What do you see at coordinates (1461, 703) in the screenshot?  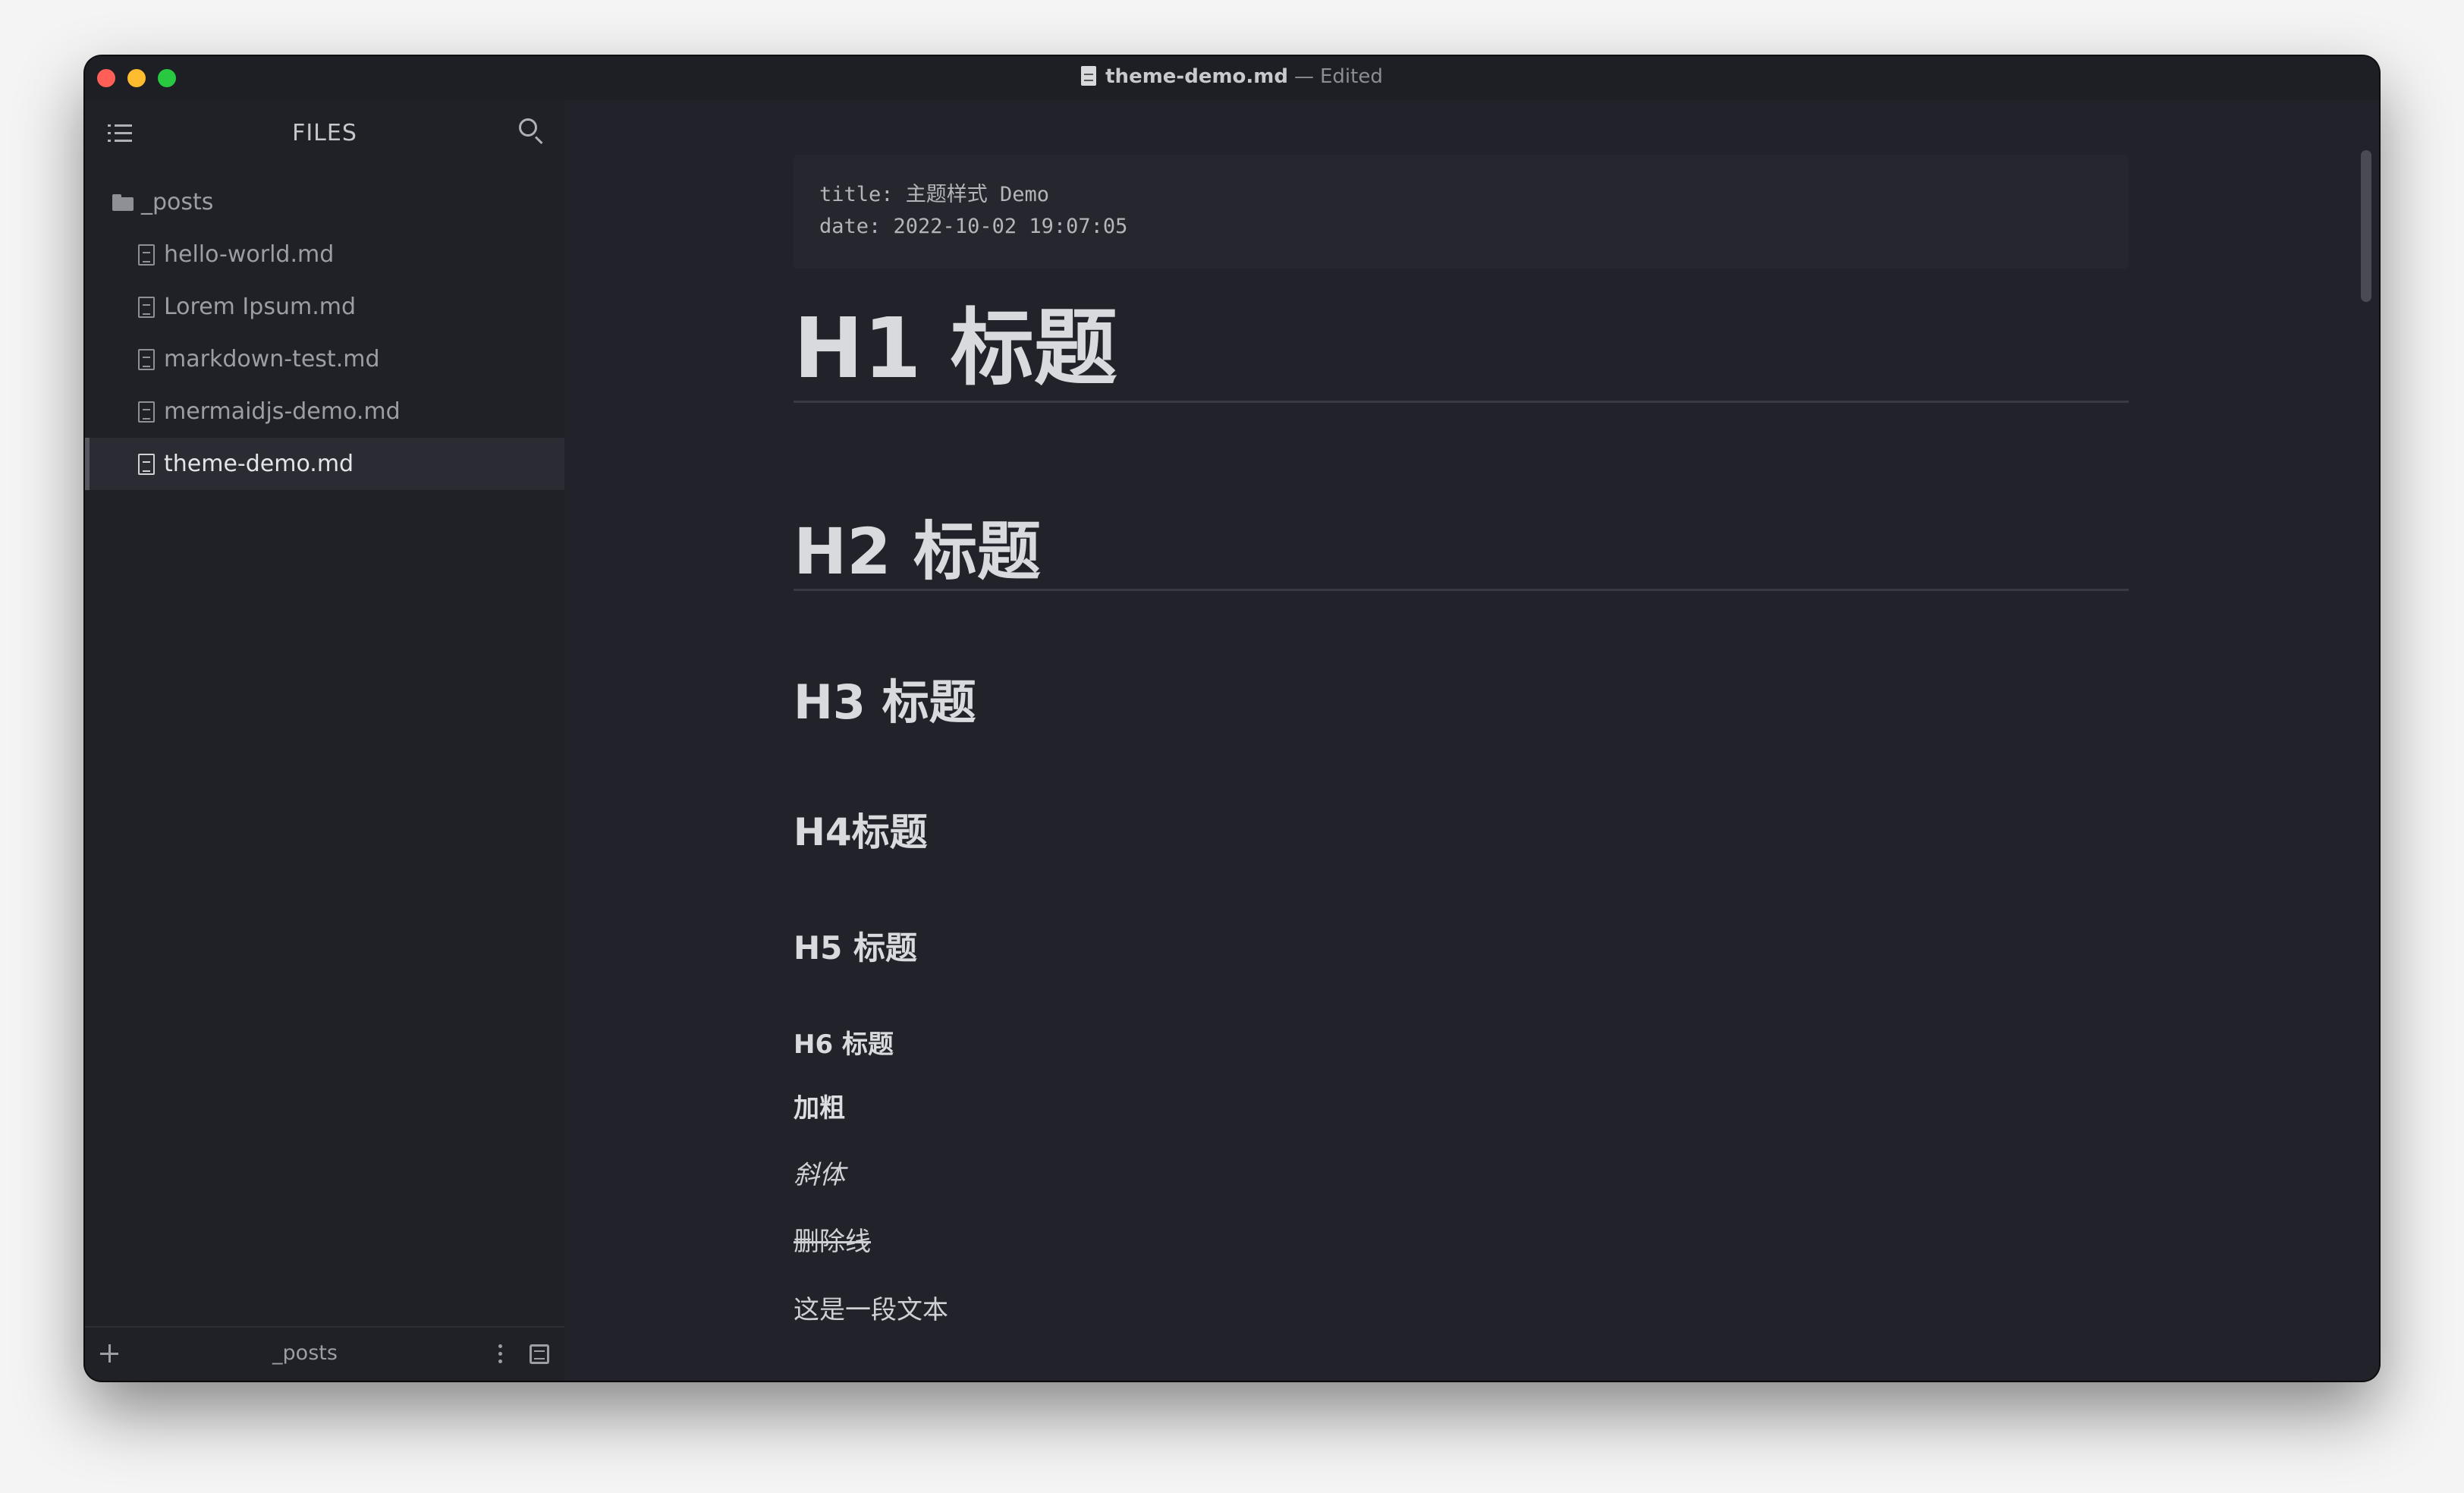 I see `heading-h3: H3 标题` at bounding box center [1461, 703].